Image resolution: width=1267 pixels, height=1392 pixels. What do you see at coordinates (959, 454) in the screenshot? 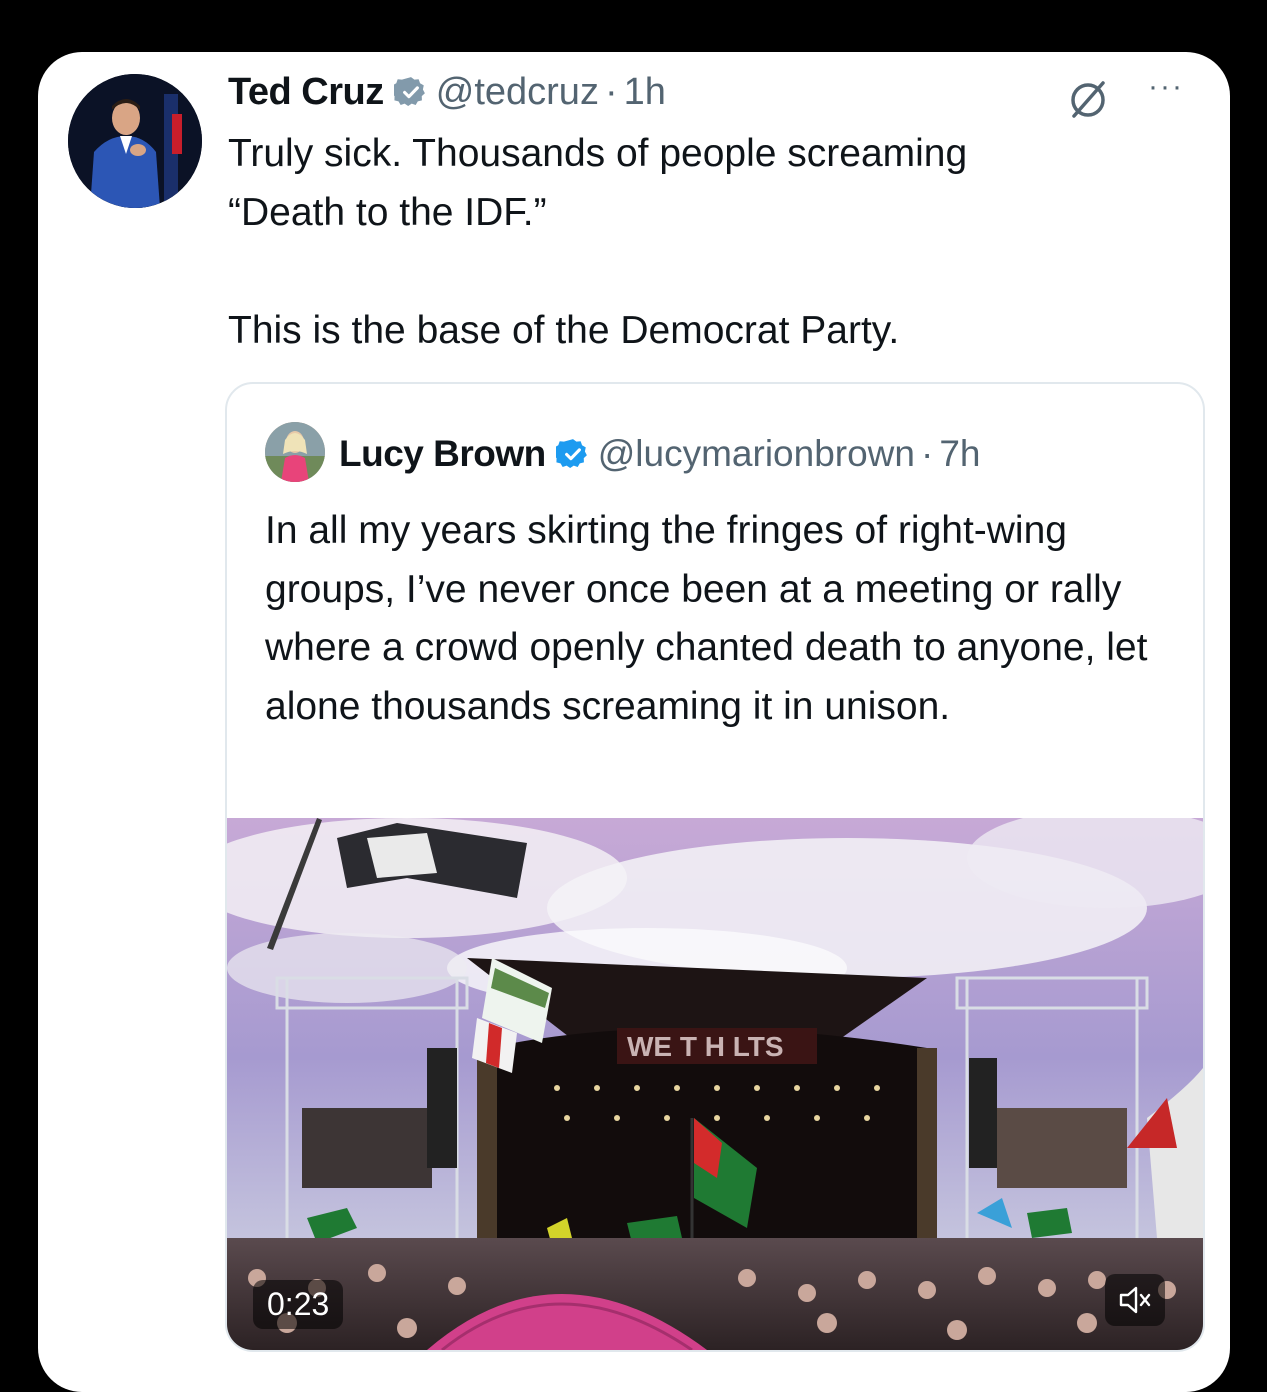
I see `quoted-tweet-time: 7h` at bounding box center [959, 454].